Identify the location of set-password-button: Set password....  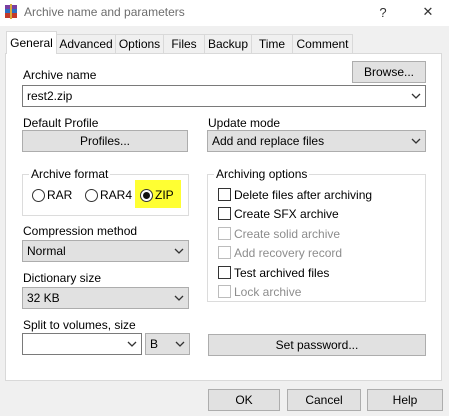
(317, 345).